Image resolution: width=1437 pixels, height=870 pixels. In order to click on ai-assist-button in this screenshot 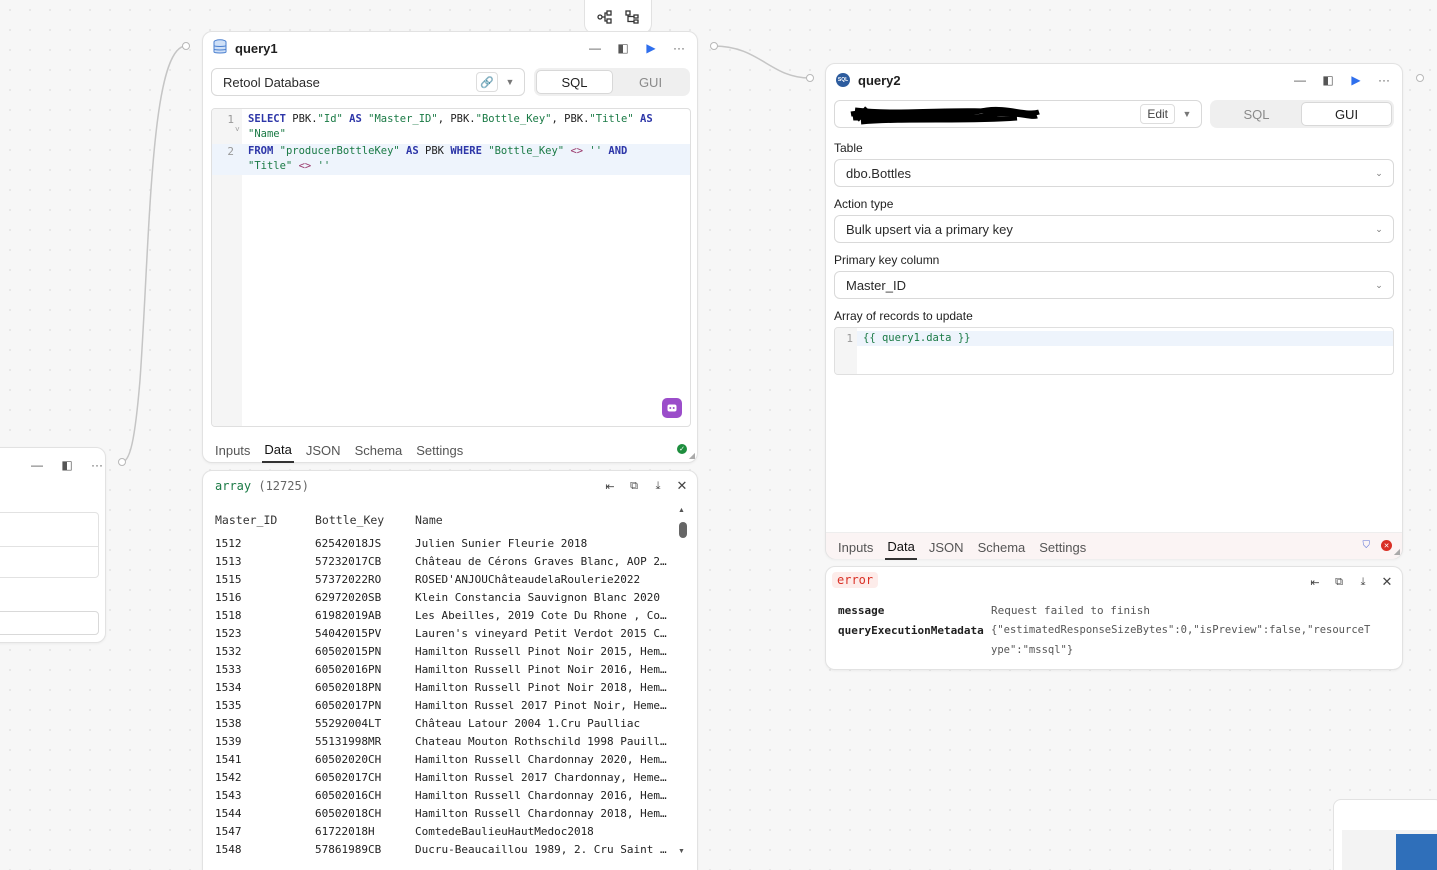, I will do `click(672, 408)`.